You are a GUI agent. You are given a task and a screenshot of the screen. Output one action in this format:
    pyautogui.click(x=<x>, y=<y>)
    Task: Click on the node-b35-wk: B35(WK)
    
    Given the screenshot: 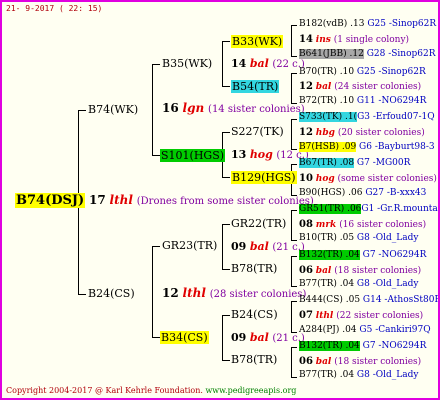 What is the action you would take?
    pyautogui.click(x=187, y=63)
    